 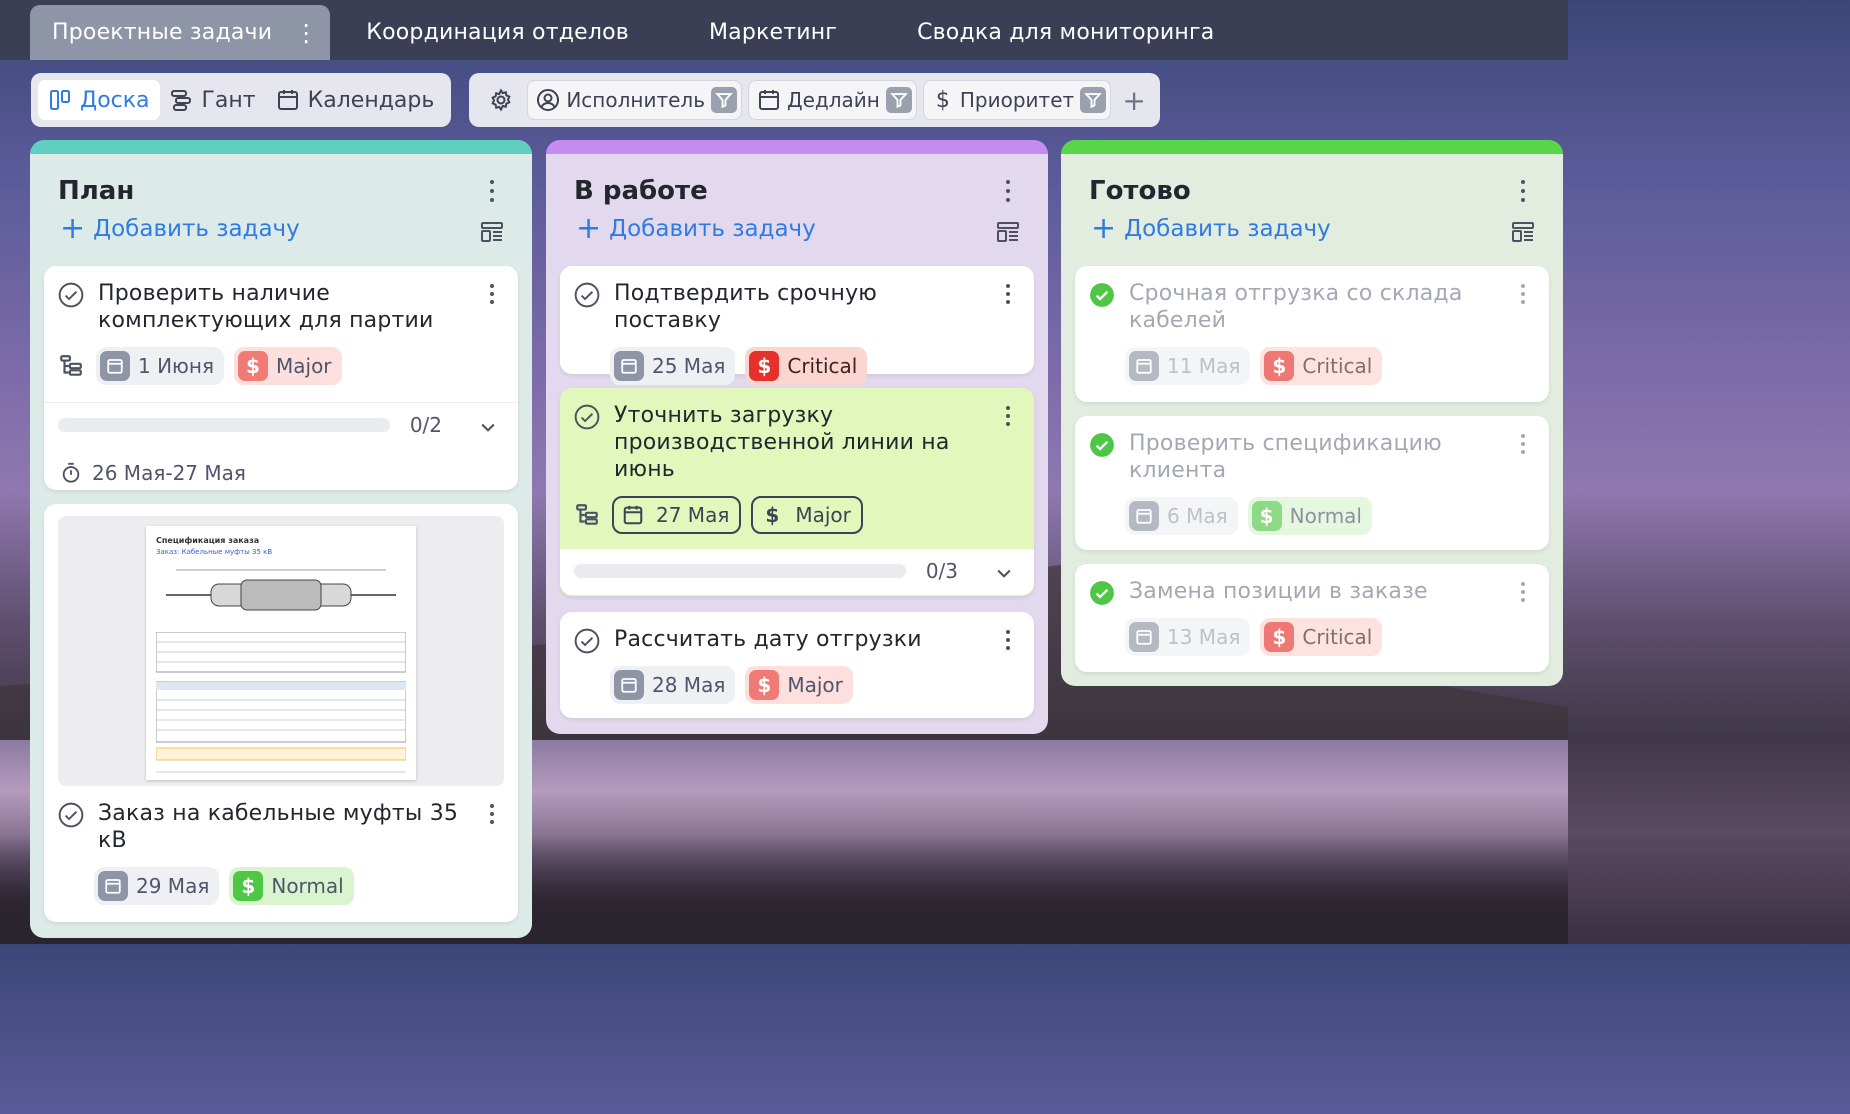 I want to click on view-board-button: Доска, so click(x=99, y=100).